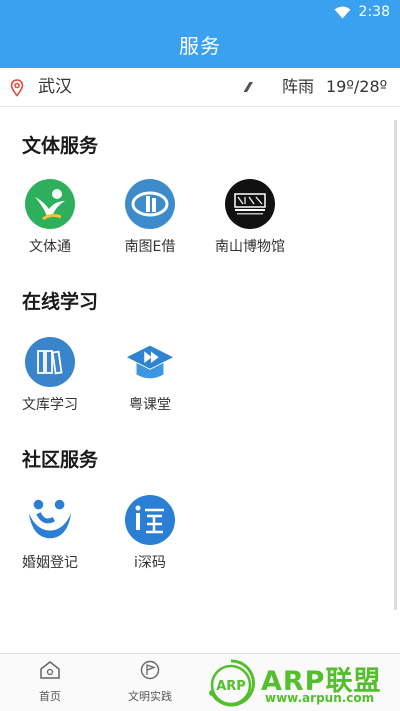  I want to click on city-name: 武汉, so click(55, 87).